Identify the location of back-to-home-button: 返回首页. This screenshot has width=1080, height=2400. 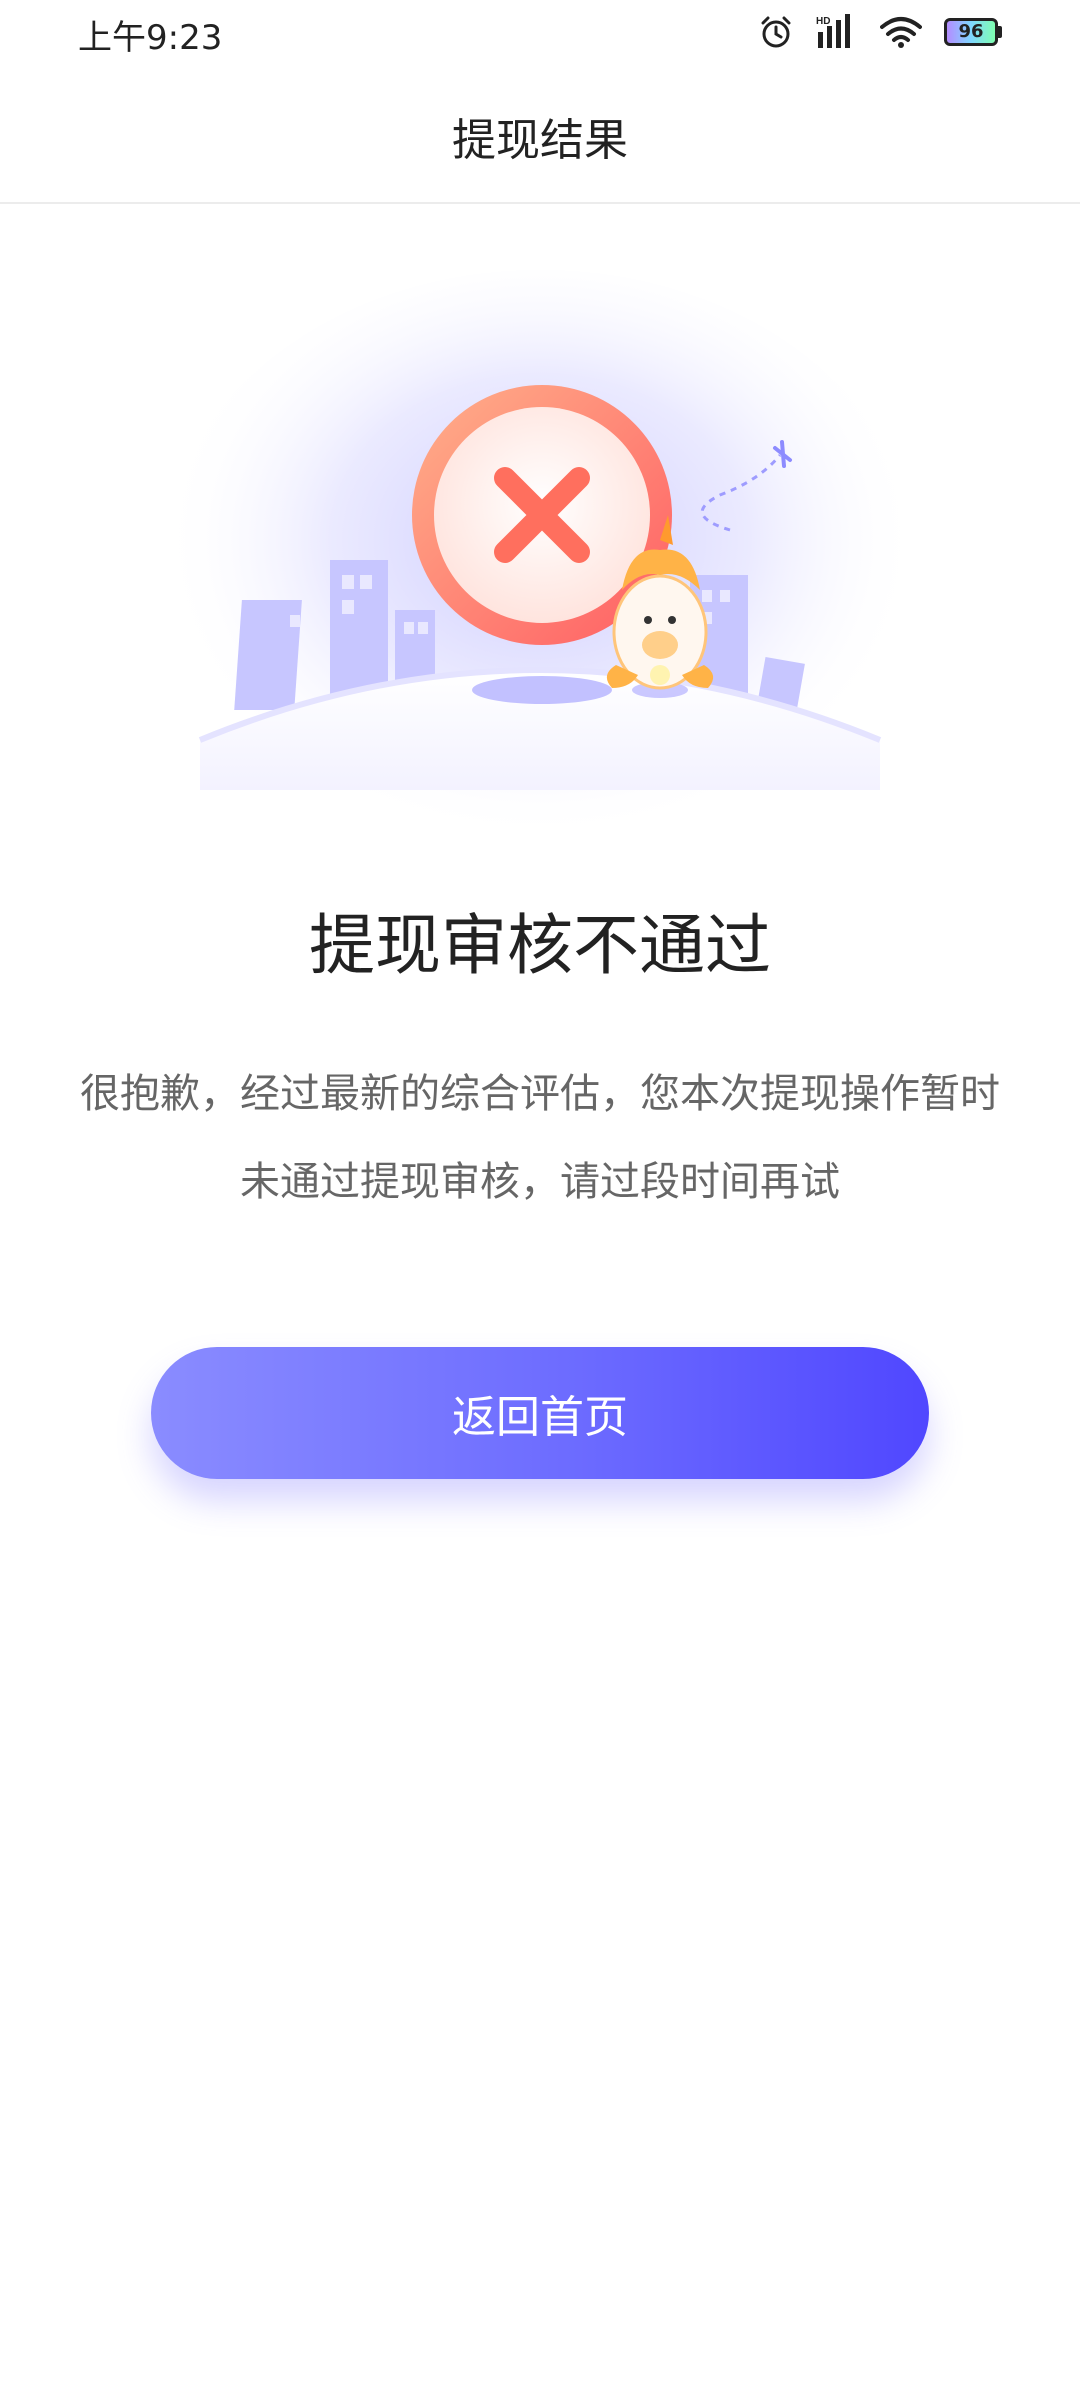
(540, 1413).